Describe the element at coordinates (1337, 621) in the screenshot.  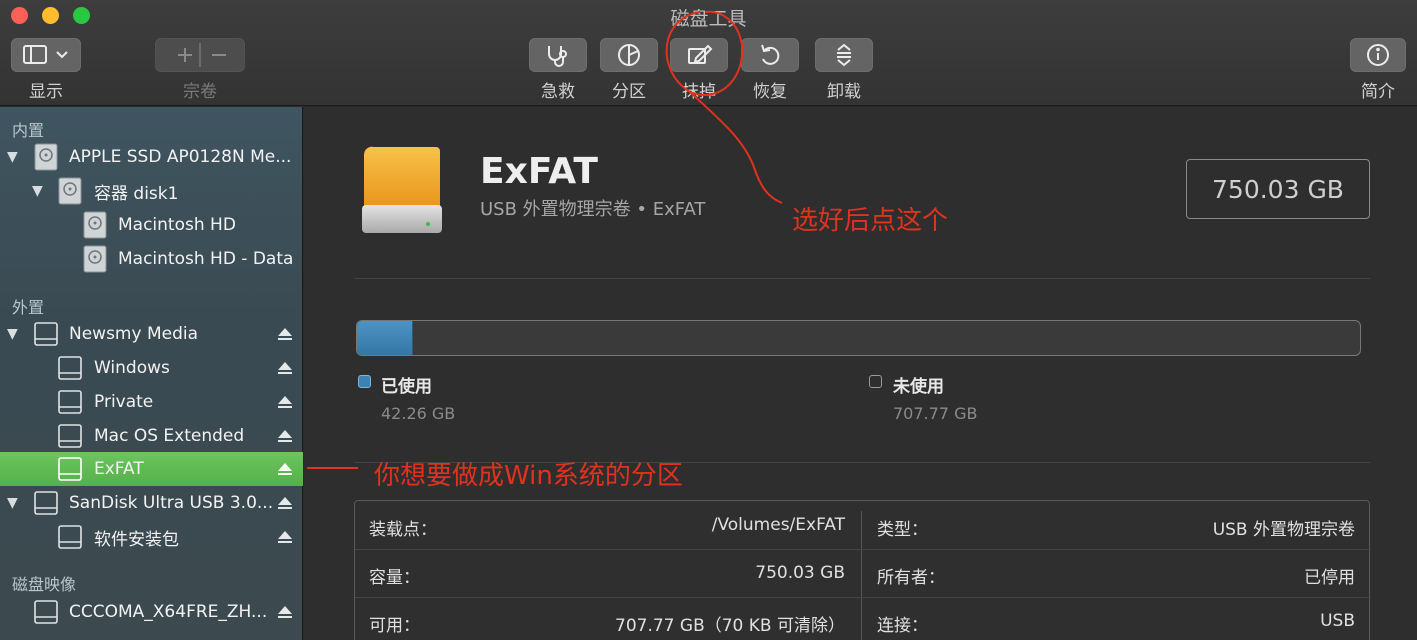
I see `connection-value: USB` at that location.